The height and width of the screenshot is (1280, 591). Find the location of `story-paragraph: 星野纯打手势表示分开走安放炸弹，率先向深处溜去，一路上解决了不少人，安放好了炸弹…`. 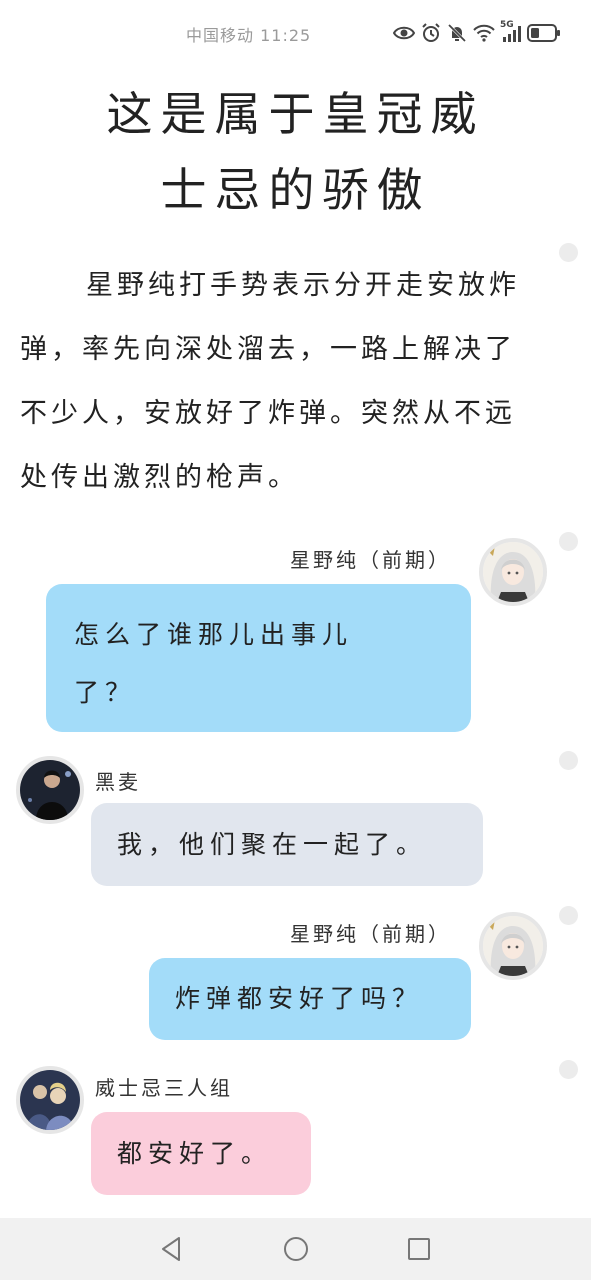

story-paragraph: 星野纯打手势表示分开走安放炸弹，率先向深处溜去，一路上解决了不少人，安放好了炸弹… is located at coordinates (270, 381).